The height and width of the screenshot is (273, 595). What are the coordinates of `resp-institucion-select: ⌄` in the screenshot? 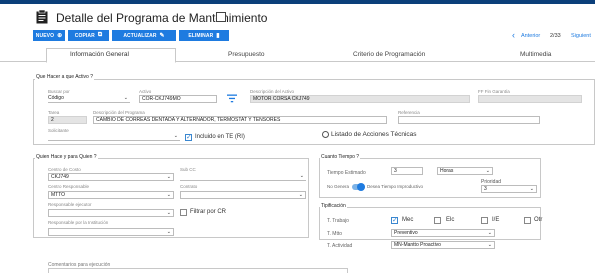 It's located at (111, 232).